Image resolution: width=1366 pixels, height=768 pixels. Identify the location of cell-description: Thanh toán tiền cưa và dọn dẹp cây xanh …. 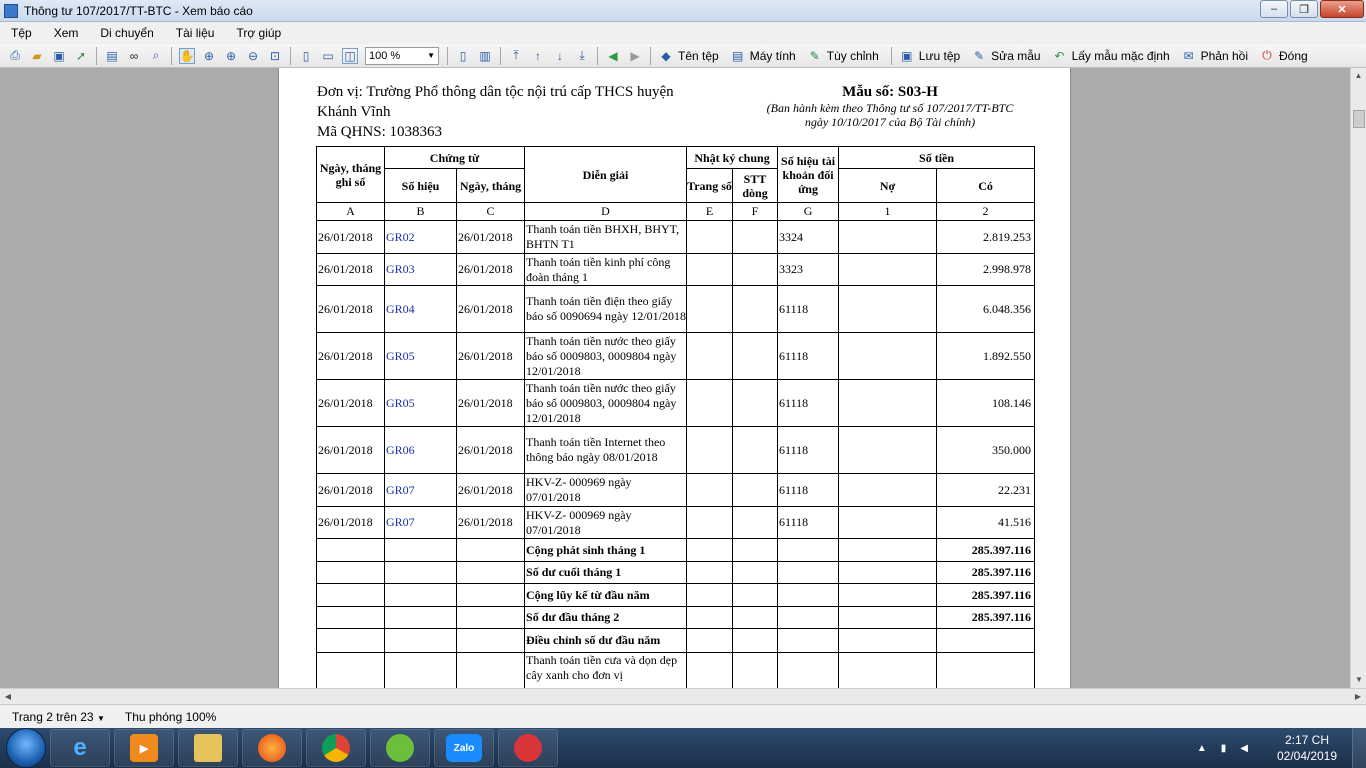
(606, 670).